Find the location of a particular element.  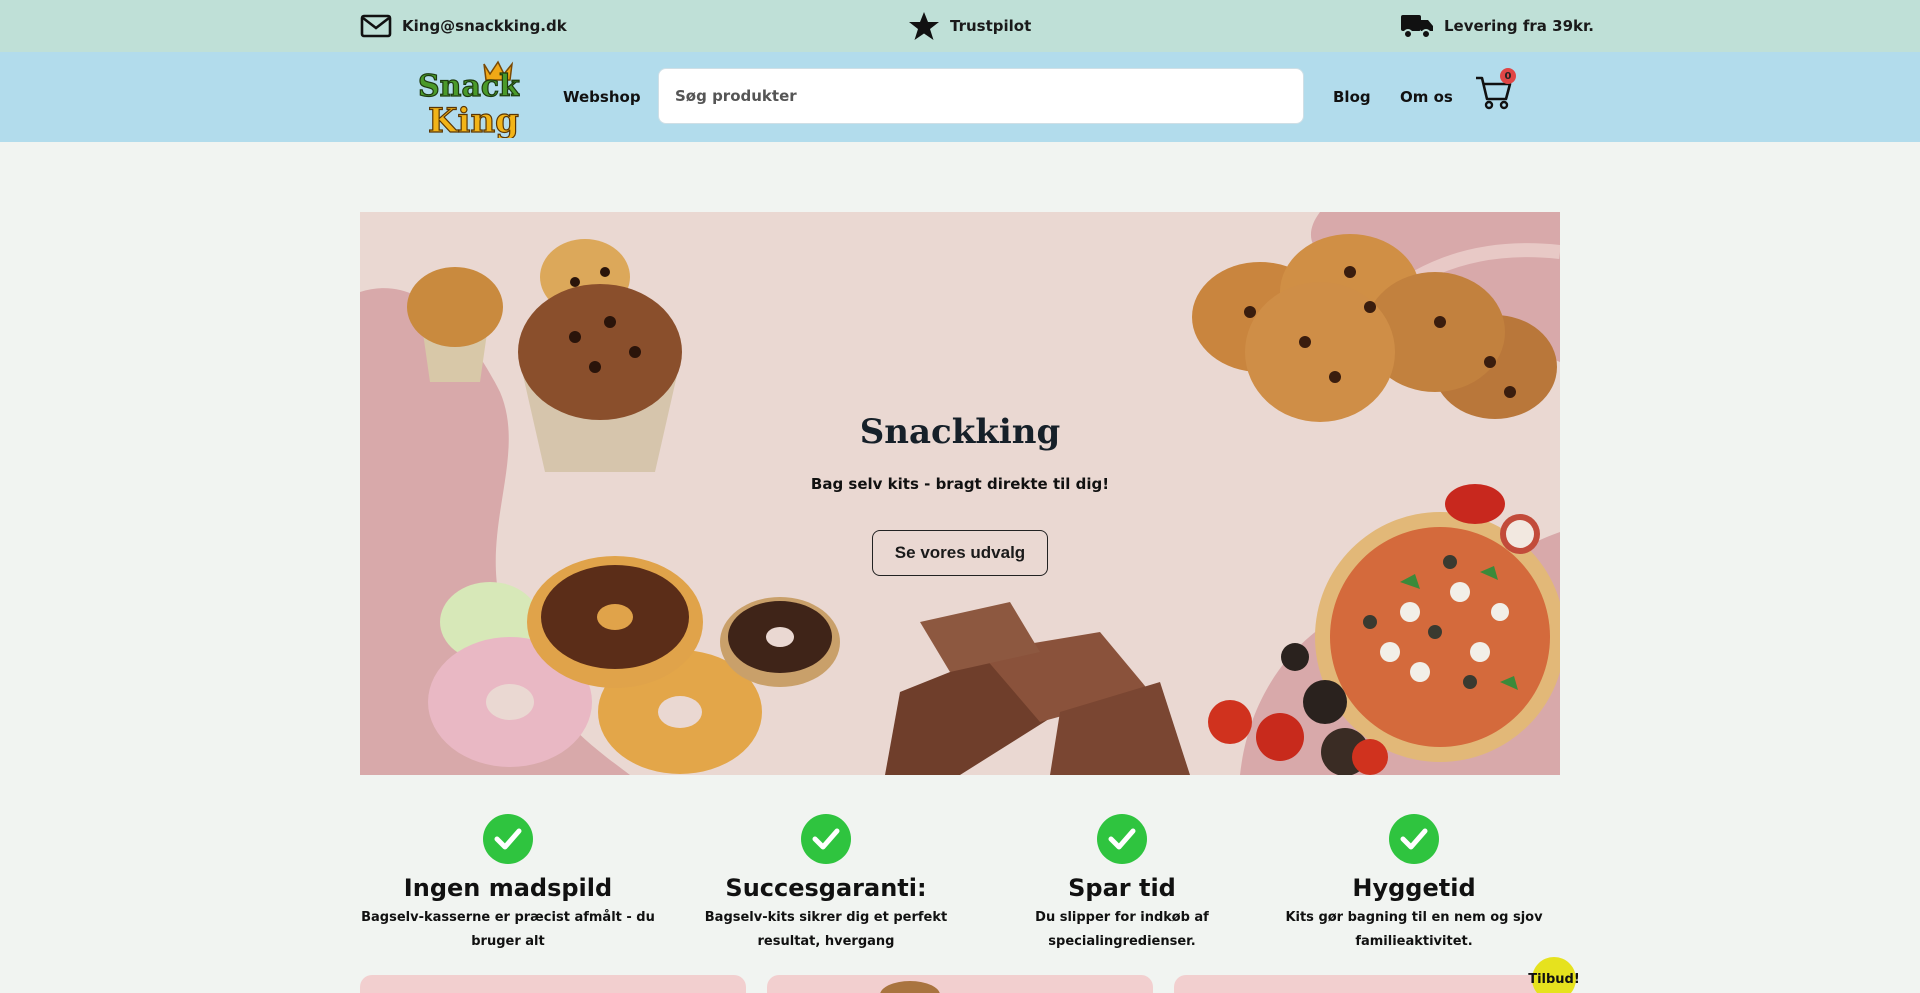

delivery-text: Levering fra 39kr. is located at coordinates (1519, 26).